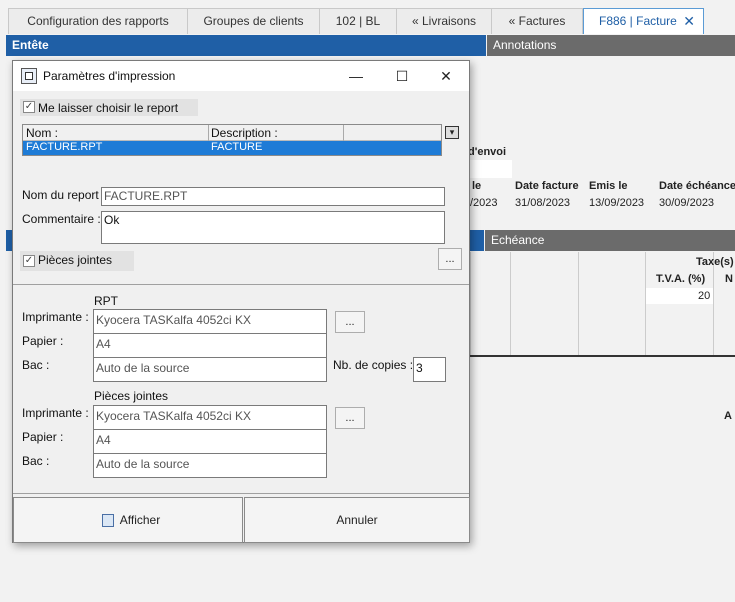 This screenshot has height=602, width=735. I want to click on tab-label: « Factures, so click(537, 21).